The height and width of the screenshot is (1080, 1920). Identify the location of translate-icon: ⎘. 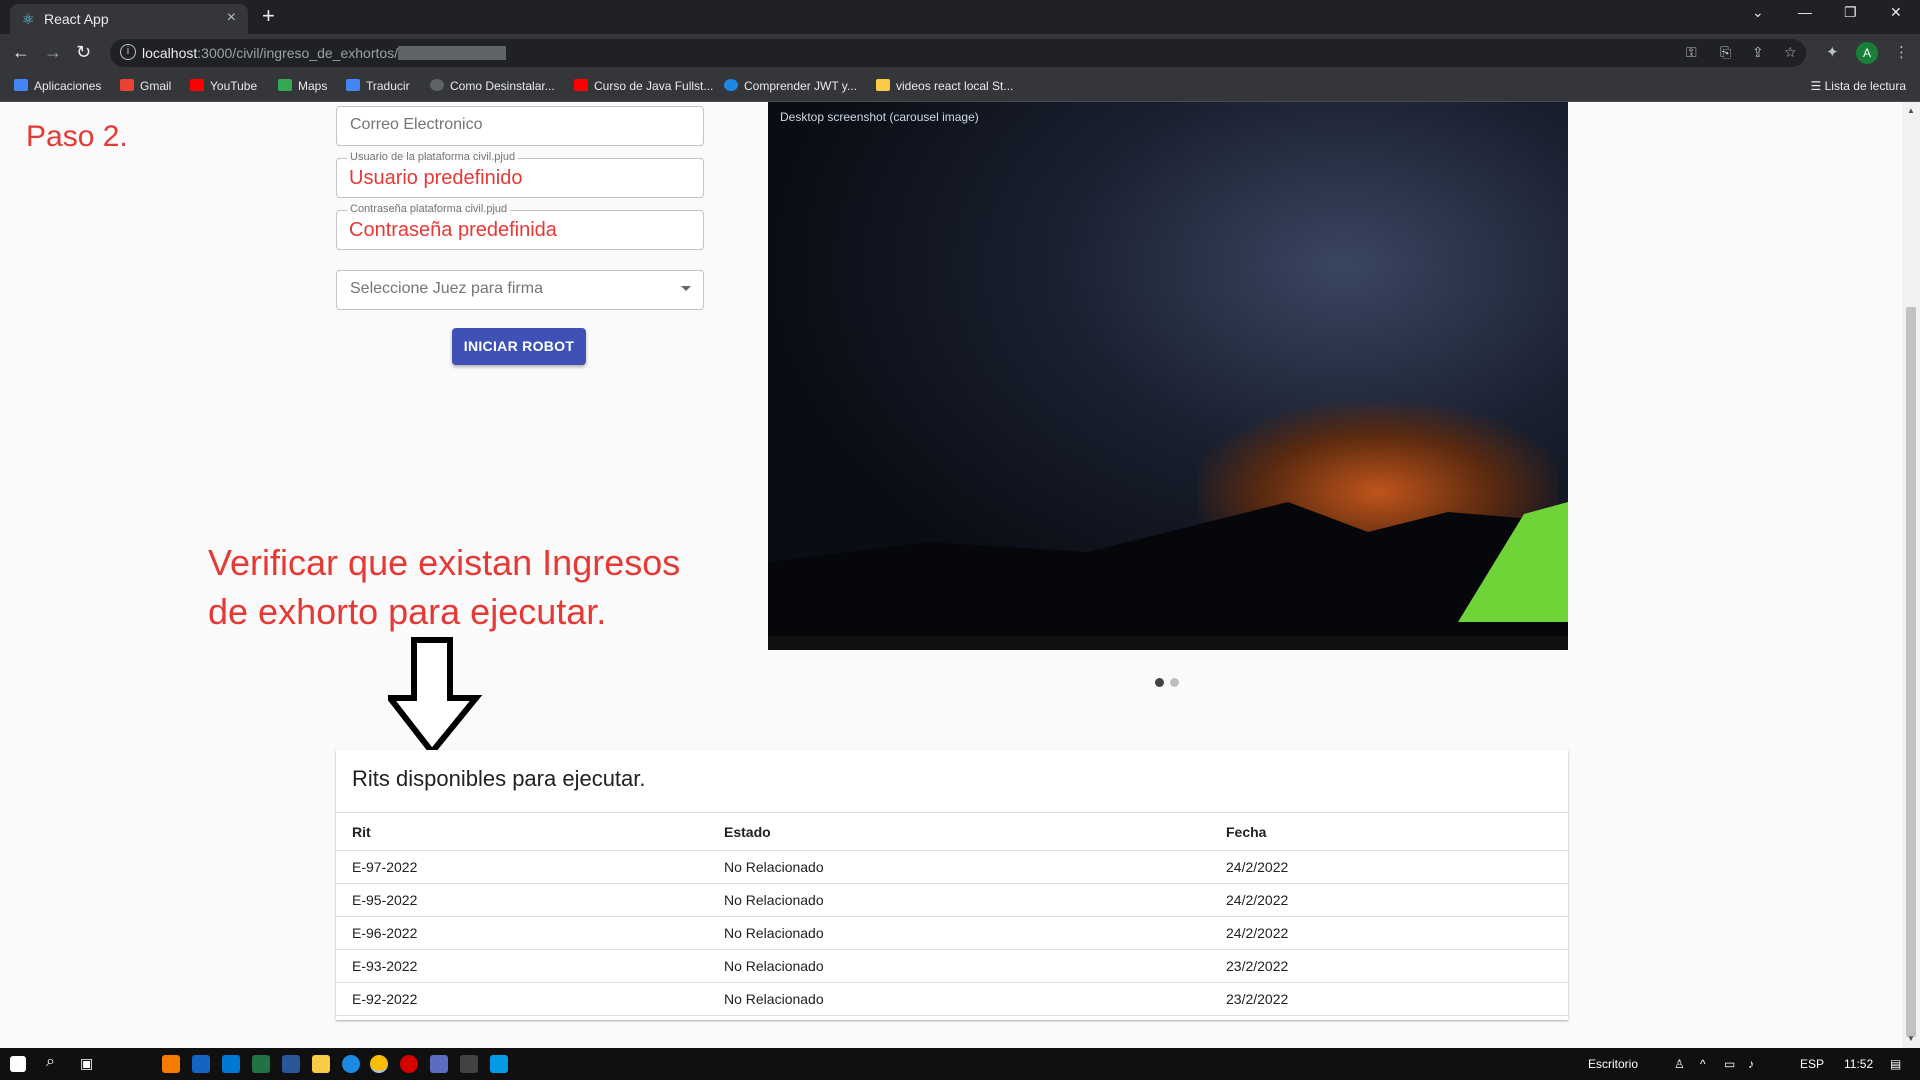
(1725, 52).